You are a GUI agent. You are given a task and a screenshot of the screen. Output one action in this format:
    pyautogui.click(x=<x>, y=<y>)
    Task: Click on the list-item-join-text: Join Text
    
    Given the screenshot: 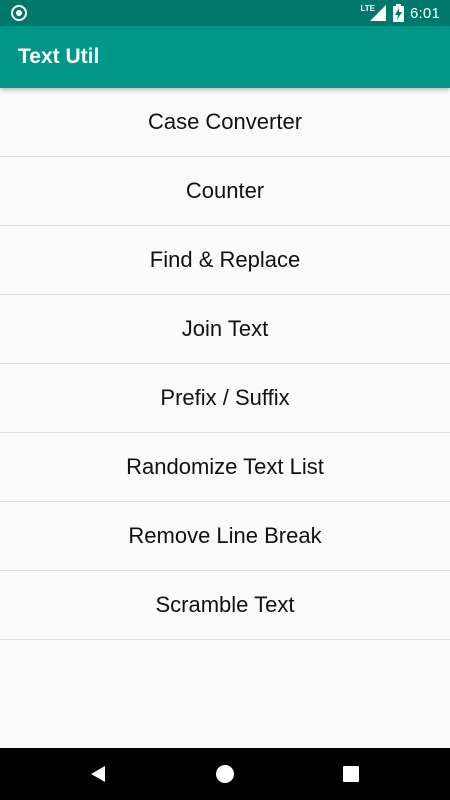 What is the action you would take?
    pyautogui.click(x=225, y=329)
    